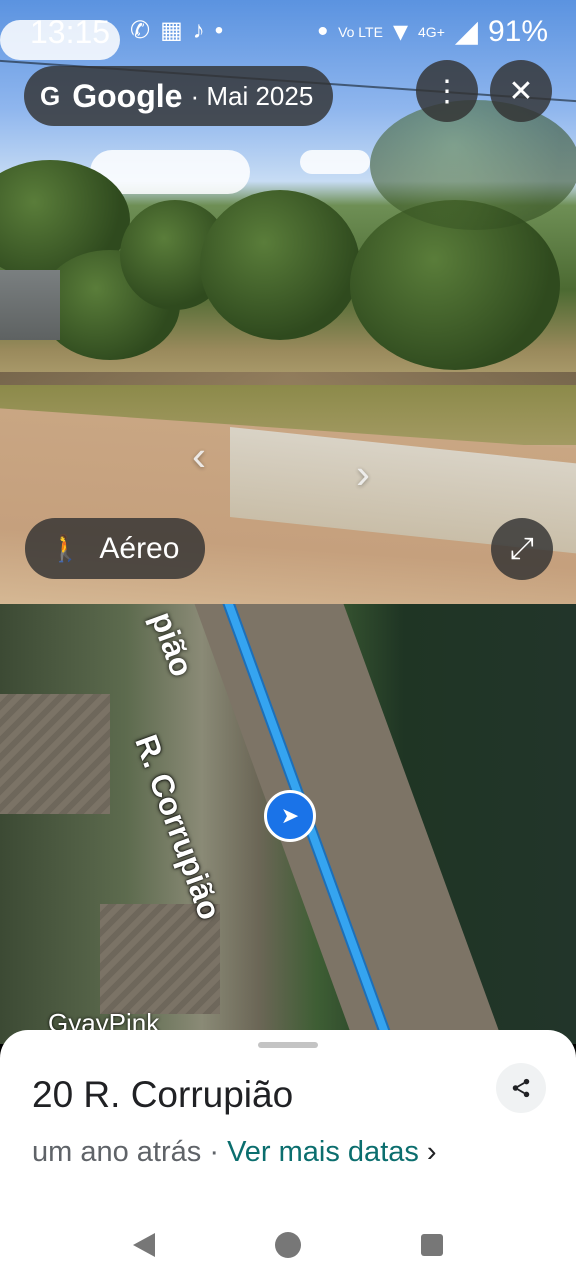  I want to click on expand-button: ⤢, so click(522, 549).